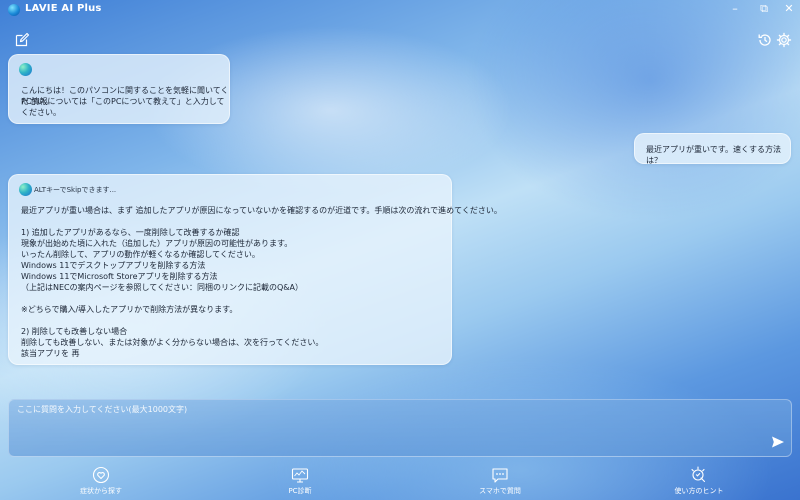  What do you see at coordinates (14, 10) in the screenshot?
I see `app-logo-icon` at bounding box center [14, 10].